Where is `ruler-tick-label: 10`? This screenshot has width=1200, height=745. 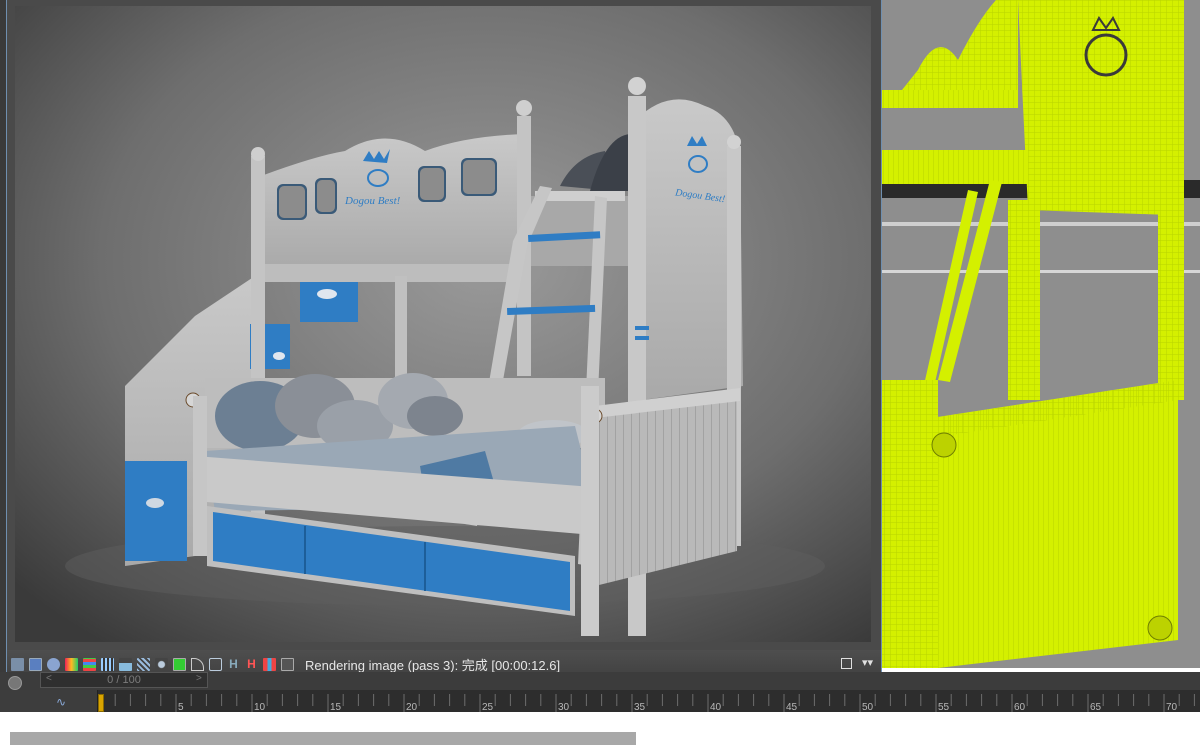
ruler-tick-label: 10 is located at coordinates (260, 707).